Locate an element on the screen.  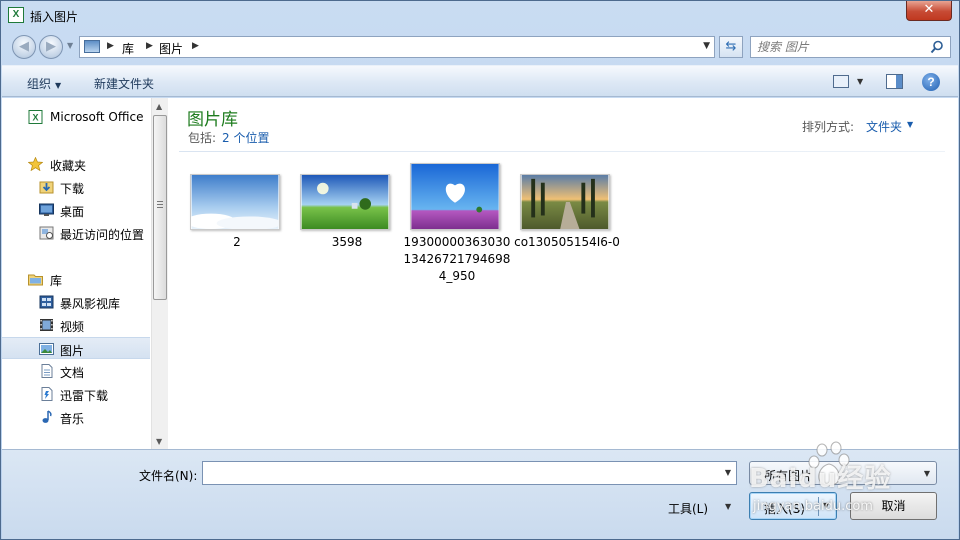
sidebar-item-label: 迅雷下载 is located at coordinates (84, 396).